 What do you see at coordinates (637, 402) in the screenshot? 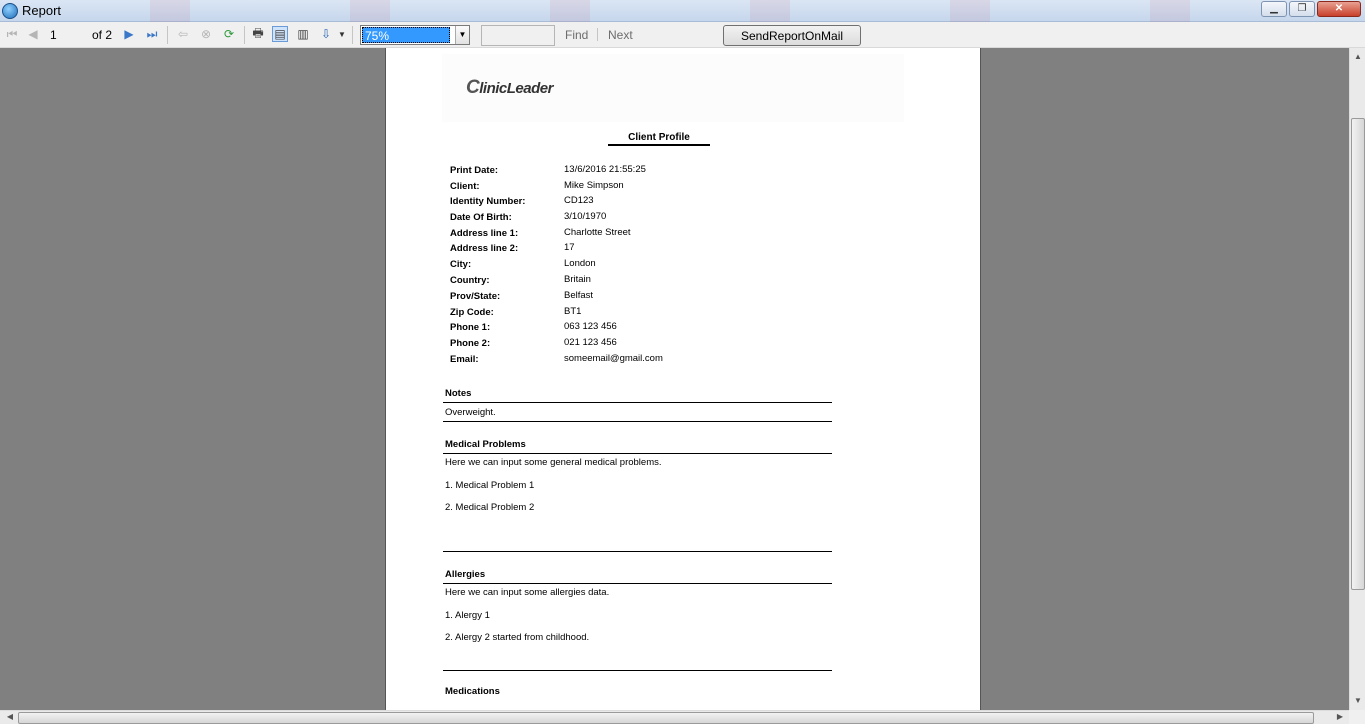
I see `notes-rule` at bounding box center [637, 402].